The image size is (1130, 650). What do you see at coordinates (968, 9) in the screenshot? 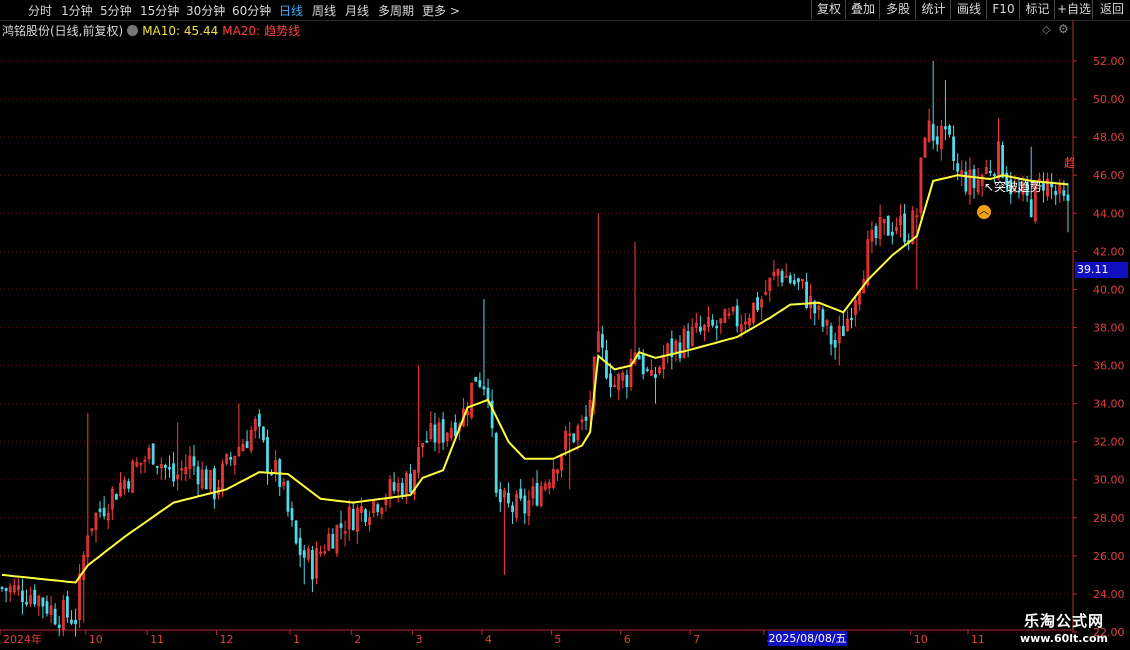
I see `toolbar-button-4: 画线` at bounding box center [968, 9].